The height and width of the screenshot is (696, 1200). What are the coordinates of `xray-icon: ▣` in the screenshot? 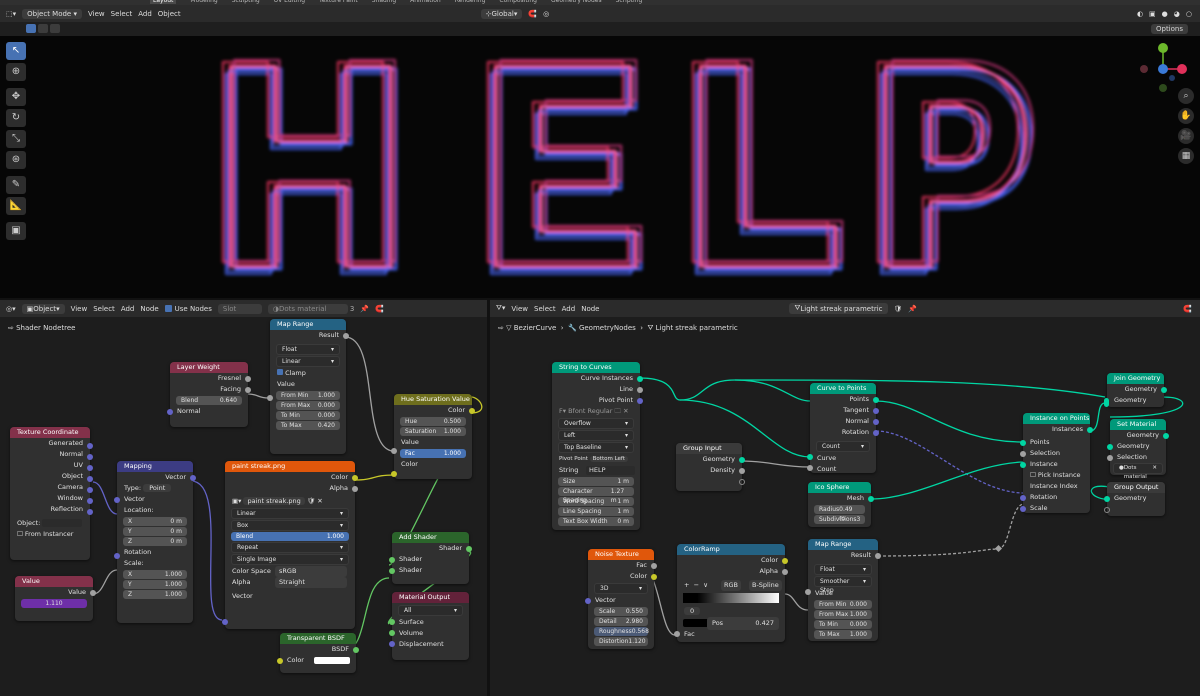 It's located at (1152, 14).